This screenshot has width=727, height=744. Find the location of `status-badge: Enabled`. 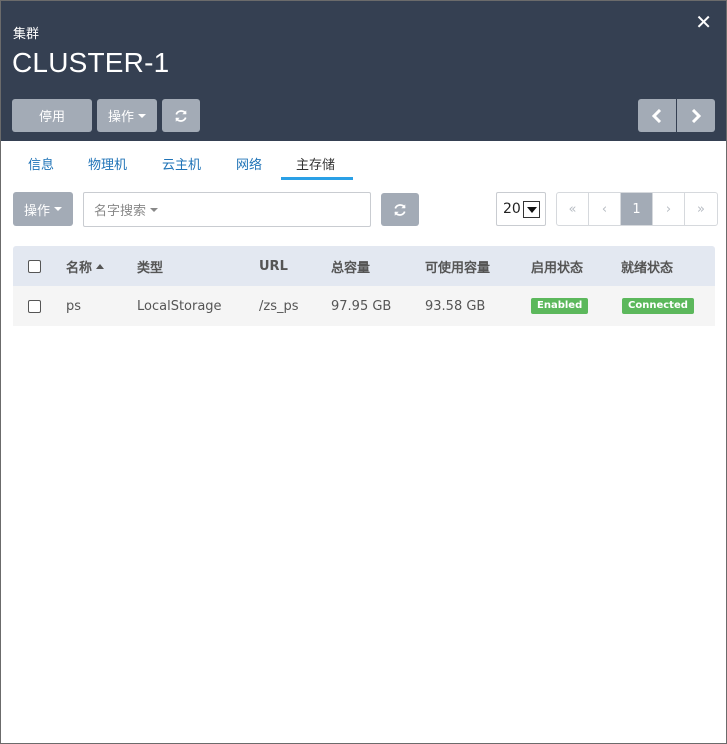

status-badge: Enabled is located at coordinates (560, 306).